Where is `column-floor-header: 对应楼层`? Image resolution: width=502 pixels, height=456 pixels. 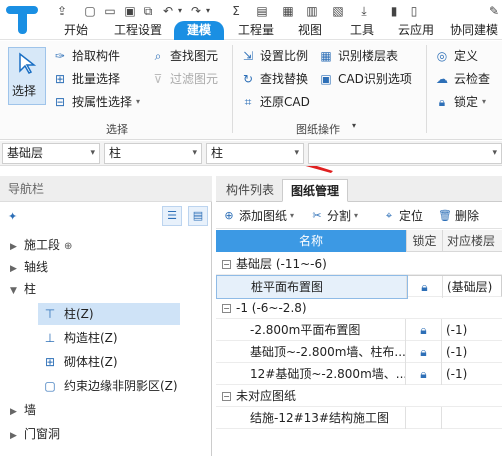 column-floor-header: 对应楼层 is located at coordinates (472, 241).